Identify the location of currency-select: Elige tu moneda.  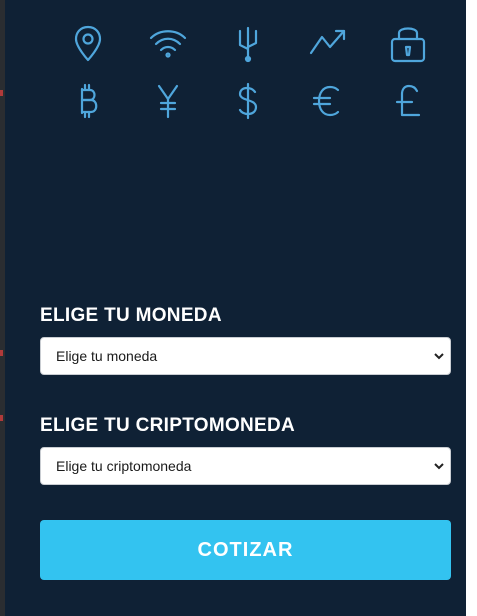
(245, 356).